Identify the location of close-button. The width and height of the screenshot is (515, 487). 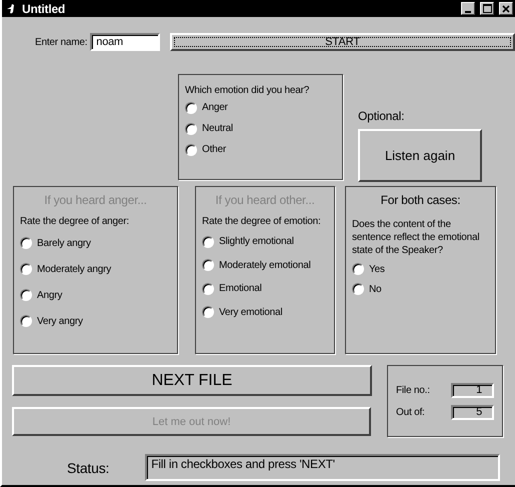
(506, 8).